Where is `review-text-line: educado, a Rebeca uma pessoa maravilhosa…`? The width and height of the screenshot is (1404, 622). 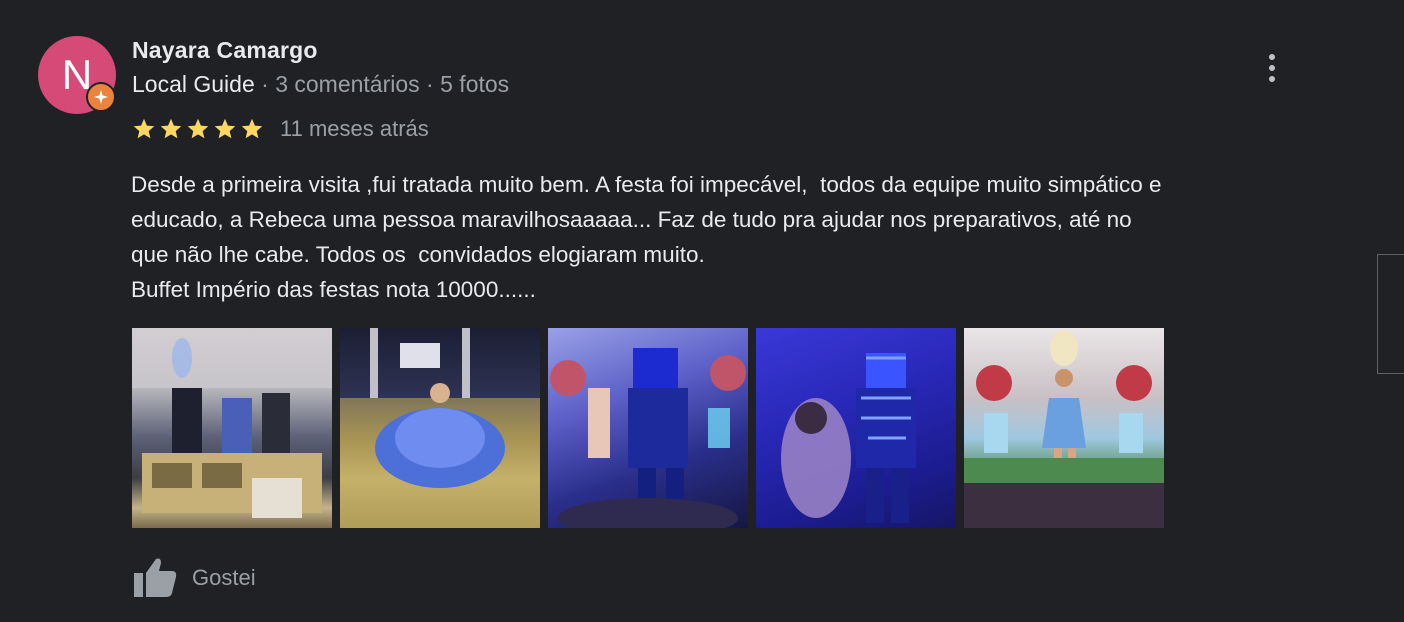
review-text-line: educado, a Rebeca uma pessoa maravilhosa… is located at coordinates (631, 219).